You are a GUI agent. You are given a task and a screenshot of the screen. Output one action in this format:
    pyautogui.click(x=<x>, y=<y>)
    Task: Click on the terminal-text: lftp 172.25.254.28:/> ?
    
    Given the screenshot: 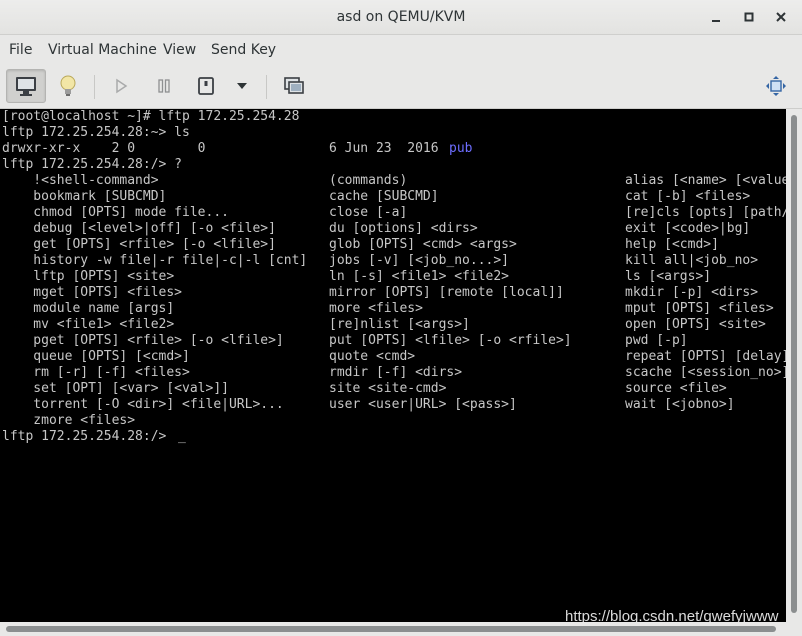 What is the action you would take?
    pyautogui.click(x=92, y=164)
    